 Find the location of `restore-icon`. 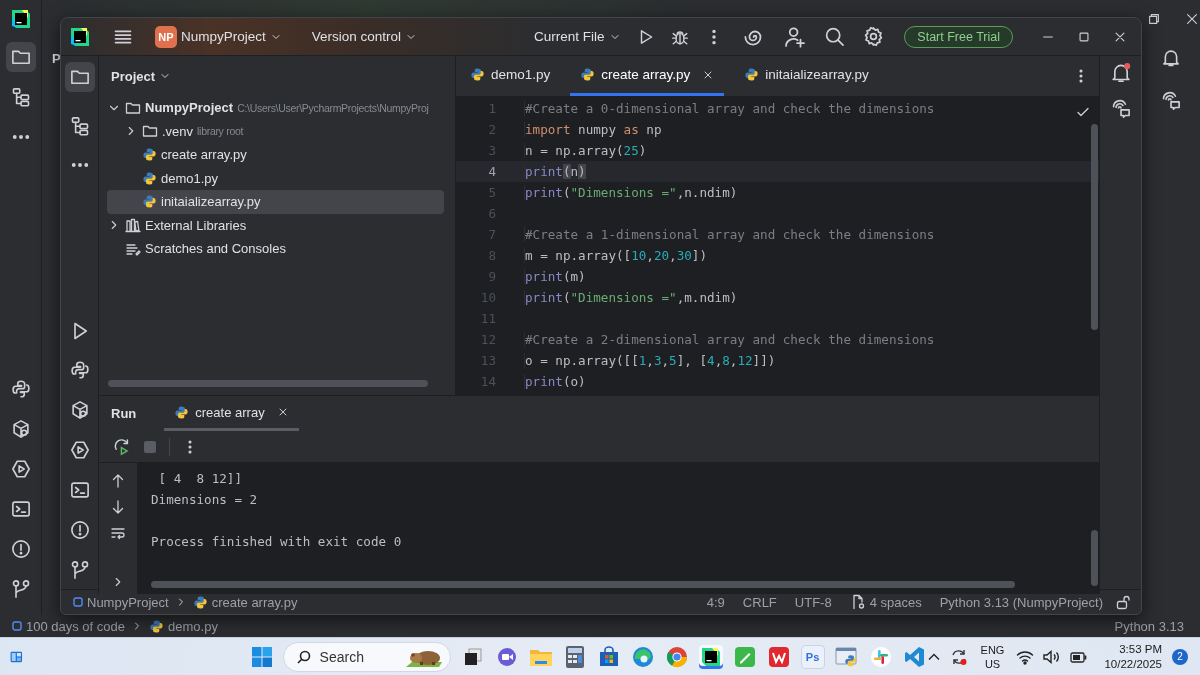

restore-icon is located at coordinates (1154, 19).